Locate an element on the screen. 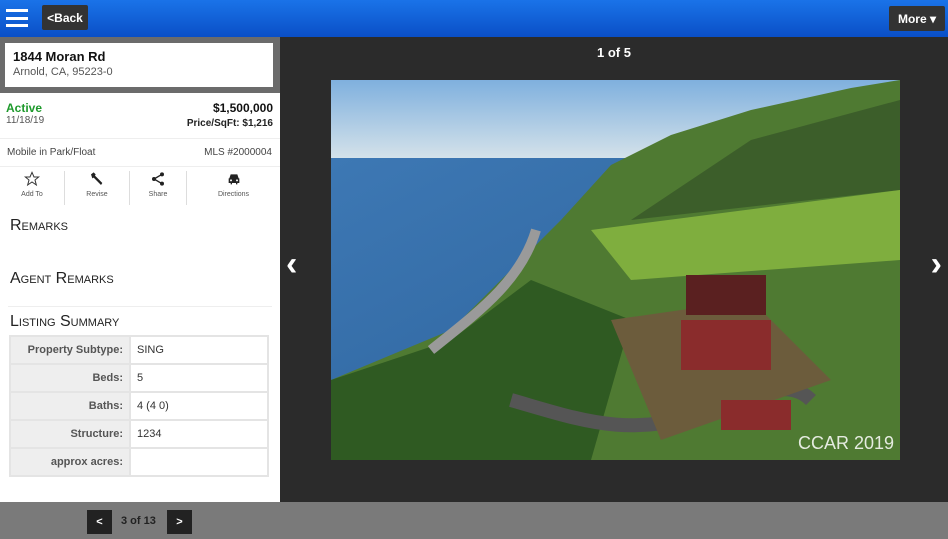 Image resolution: width=948 pixels, height=539 pixels. more-button: More ▾ is located at coordinates (917, 18).